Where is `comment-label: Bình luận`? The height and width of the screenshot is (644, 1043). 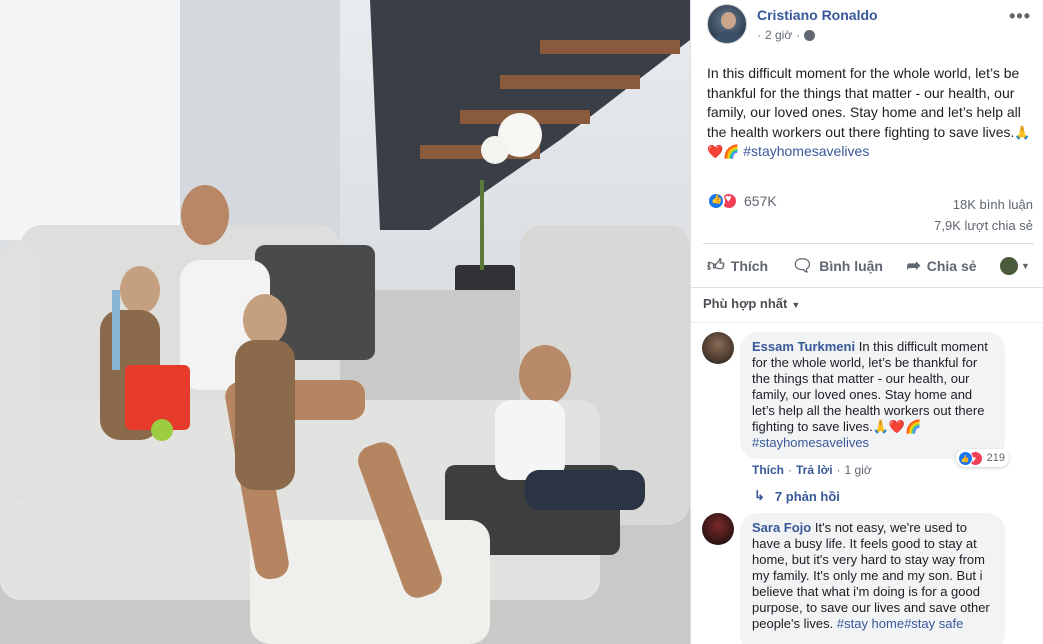
comment-label: Bình luận is located at coordinates (851, 265).